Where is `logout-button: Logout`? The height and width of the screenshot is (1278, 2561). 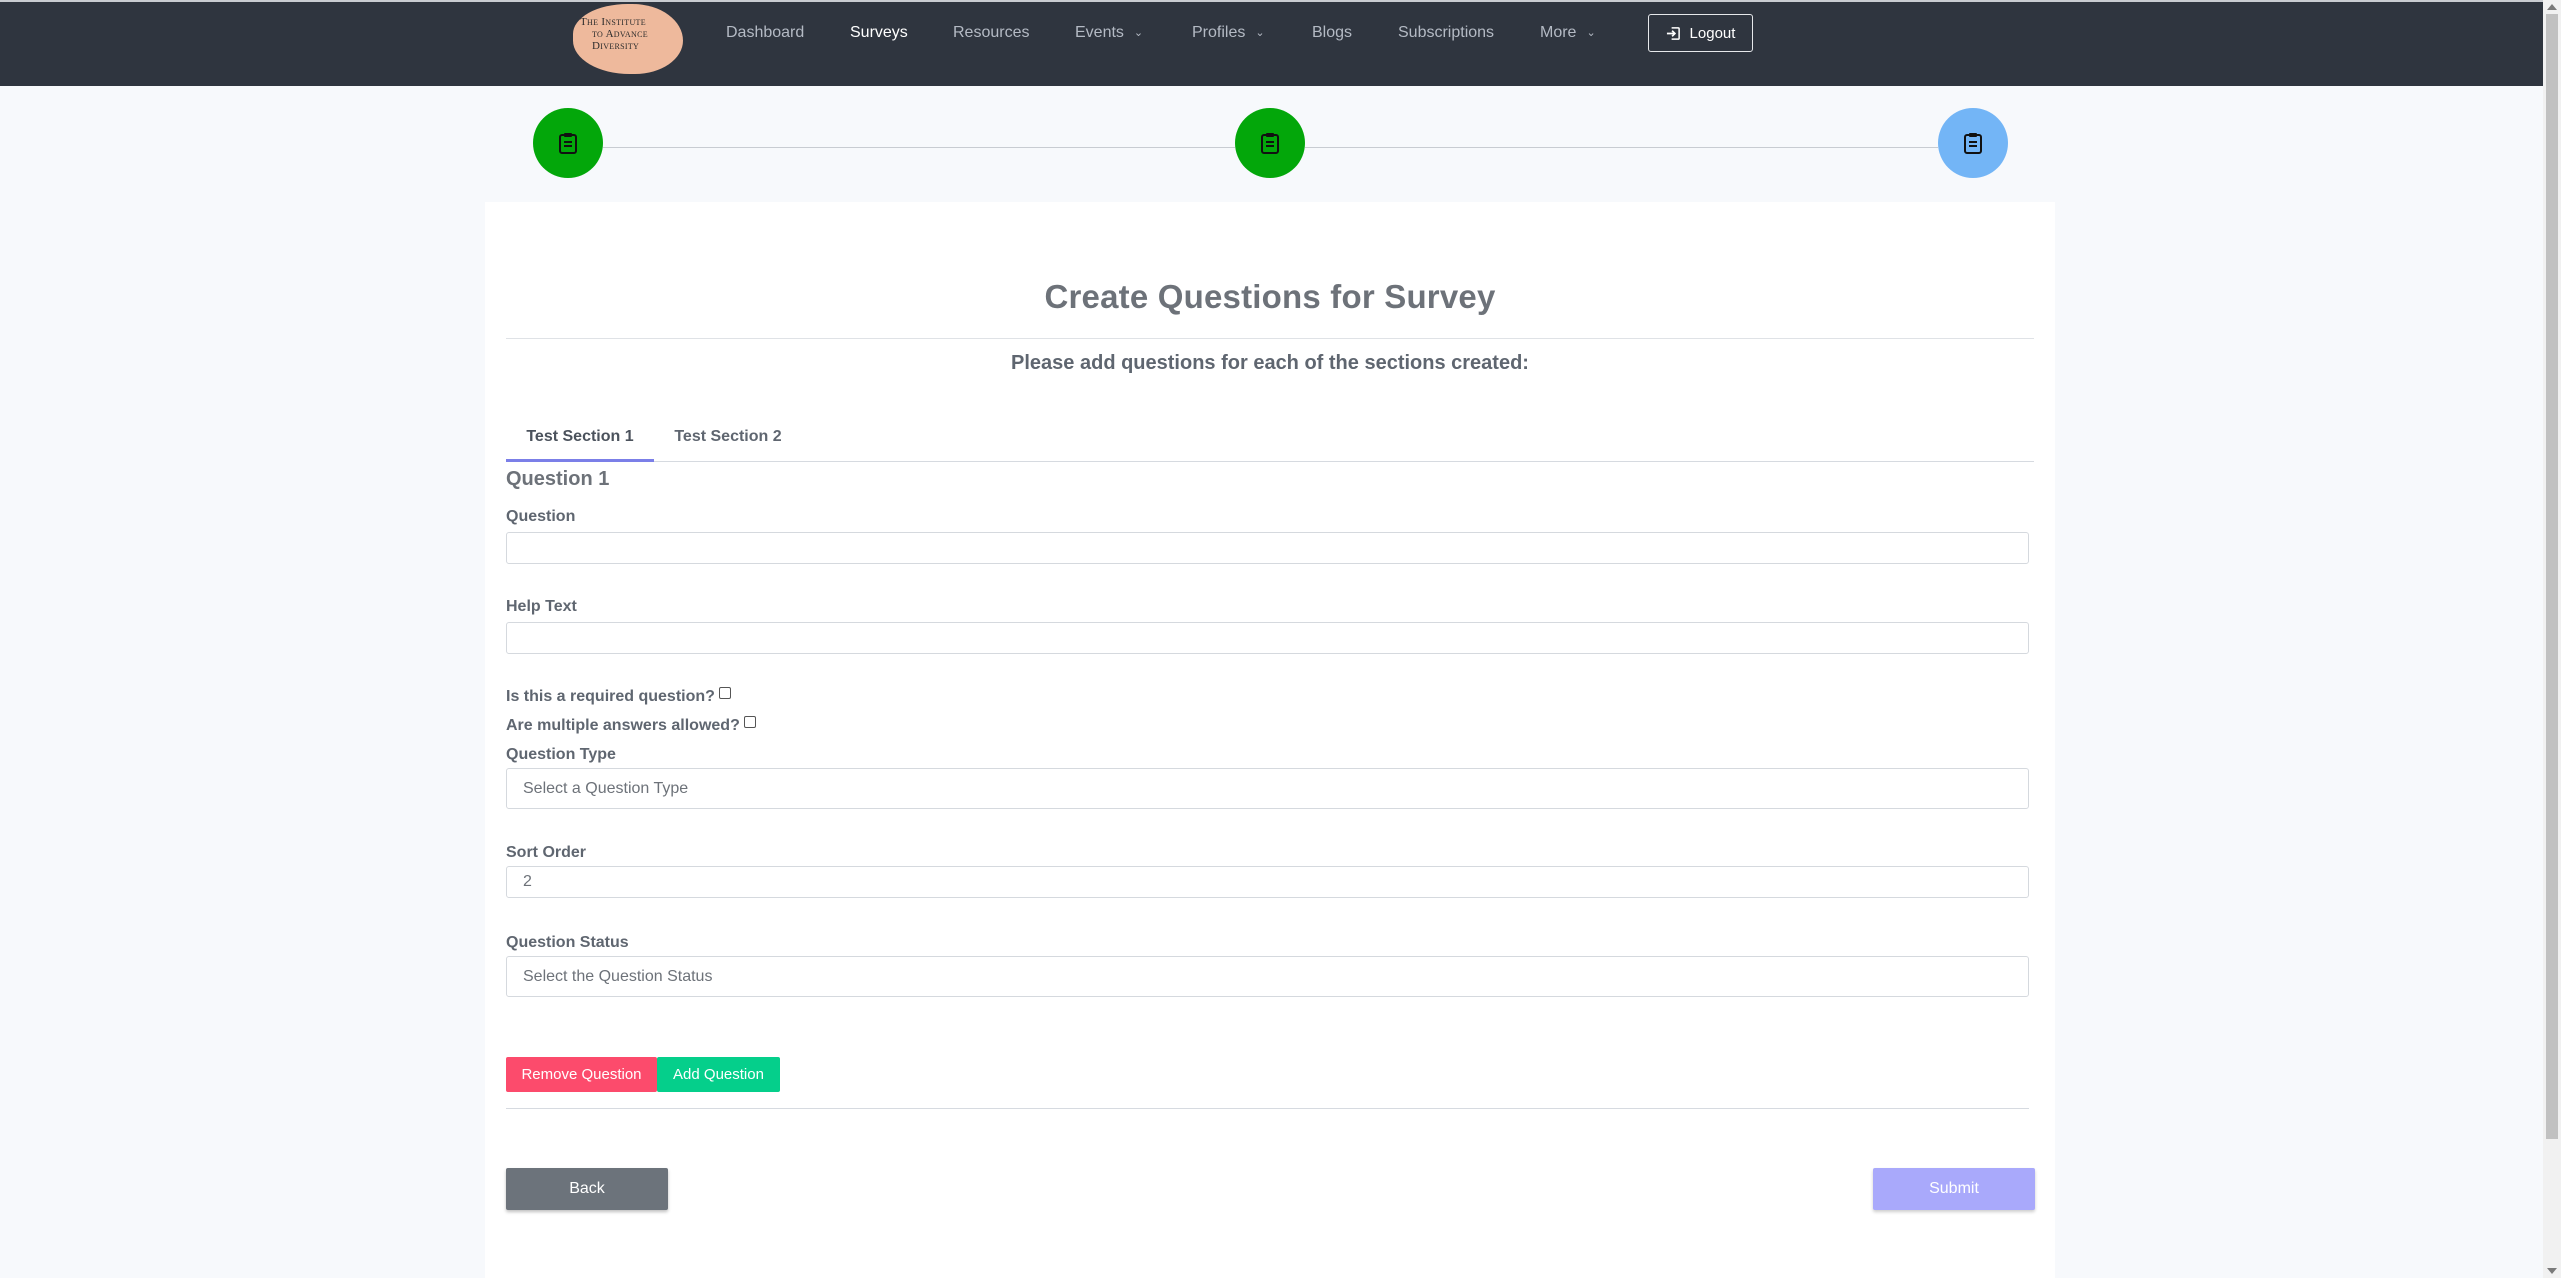
logout-button: Logout is located at coordinates (1700, 33).